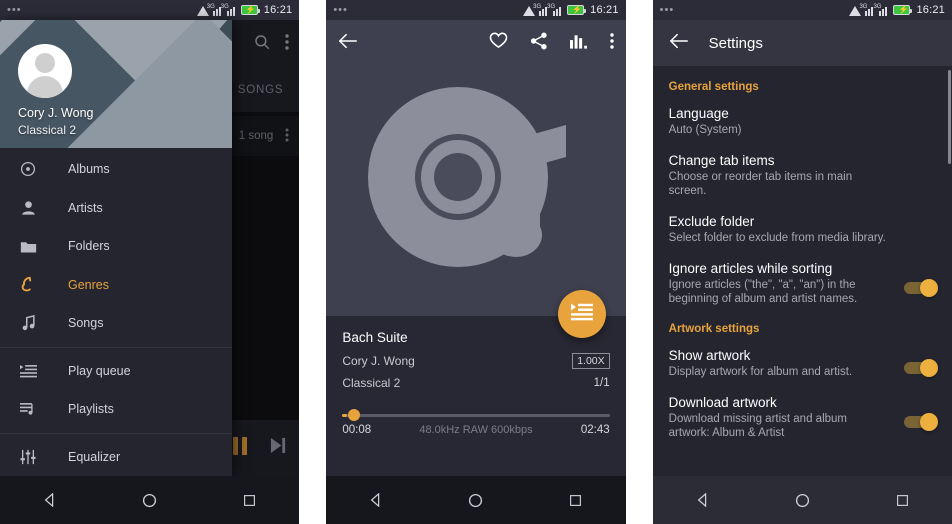 This screenshot has width=952, height=524. Describe the element at coordinates (28, 323) in the screenshot. I see `music-note-icon` at that location.